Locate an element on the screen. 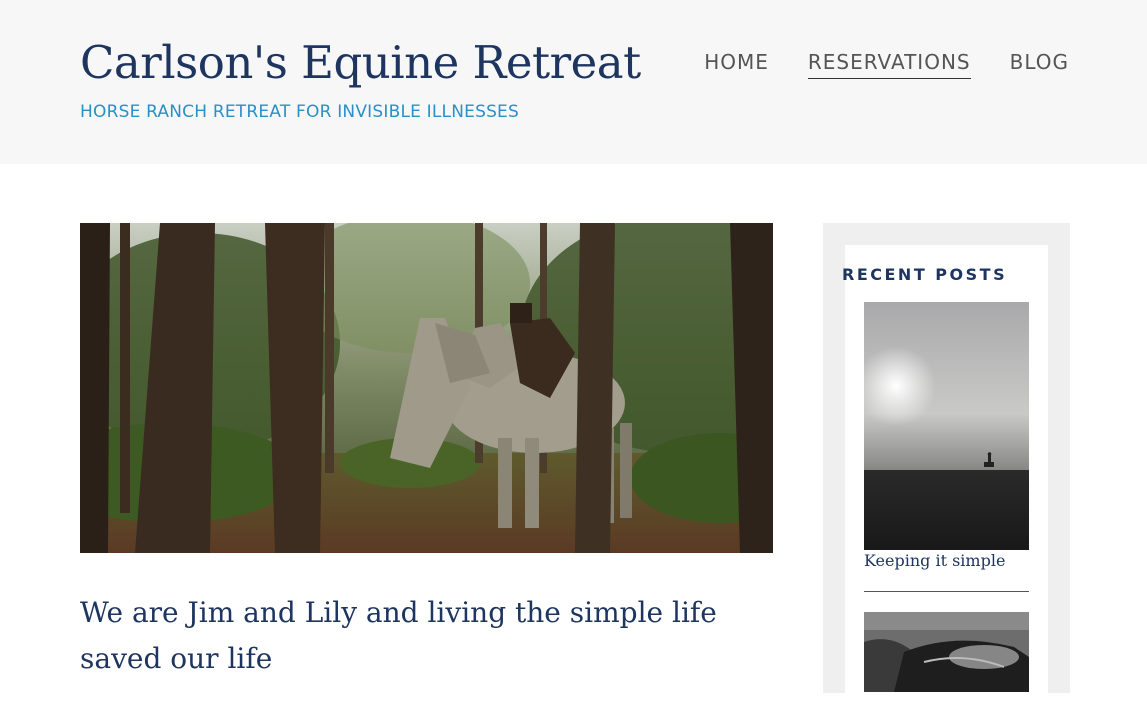  main-nav: HOME RESERVATIONS BLOG is located at coordinates (886, 64).